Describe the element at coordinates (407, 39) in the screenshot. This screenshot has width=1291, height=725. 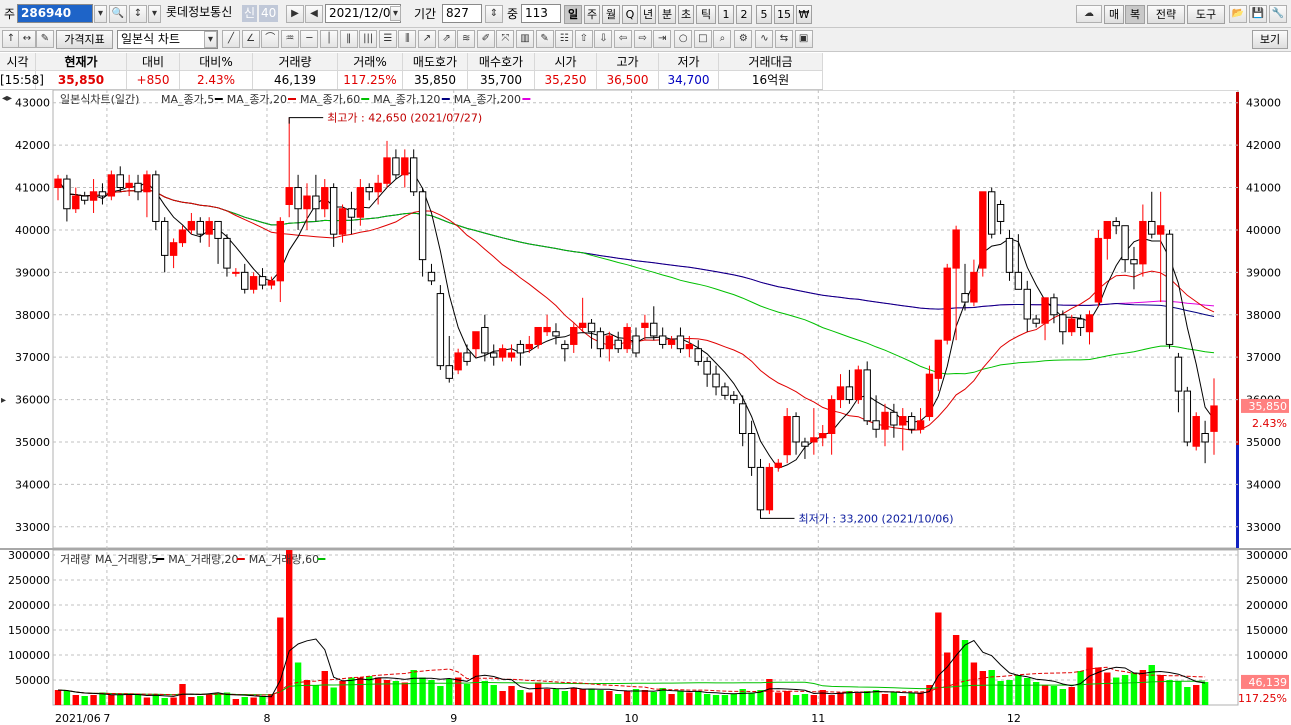
I see `gann-box-icon: ⫼` at that location.